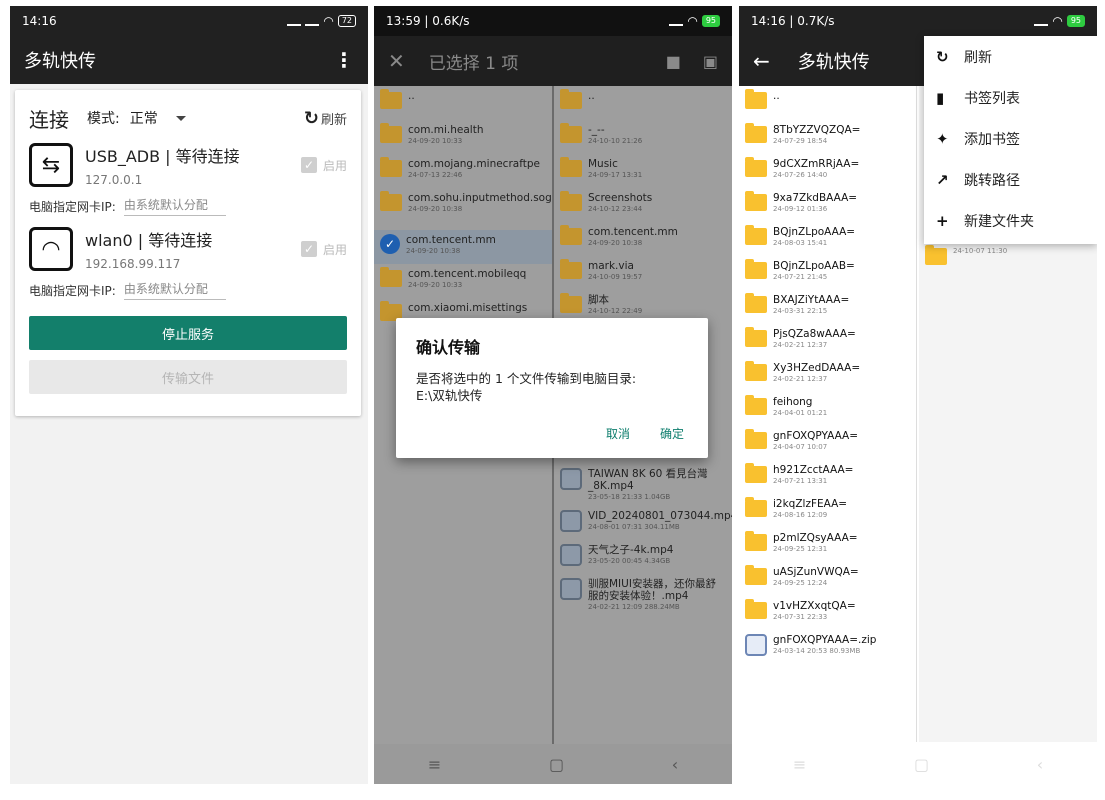  Describe the element at coordinates (596, 130) in the screenshot. I see `item-name: -_--` at that location.